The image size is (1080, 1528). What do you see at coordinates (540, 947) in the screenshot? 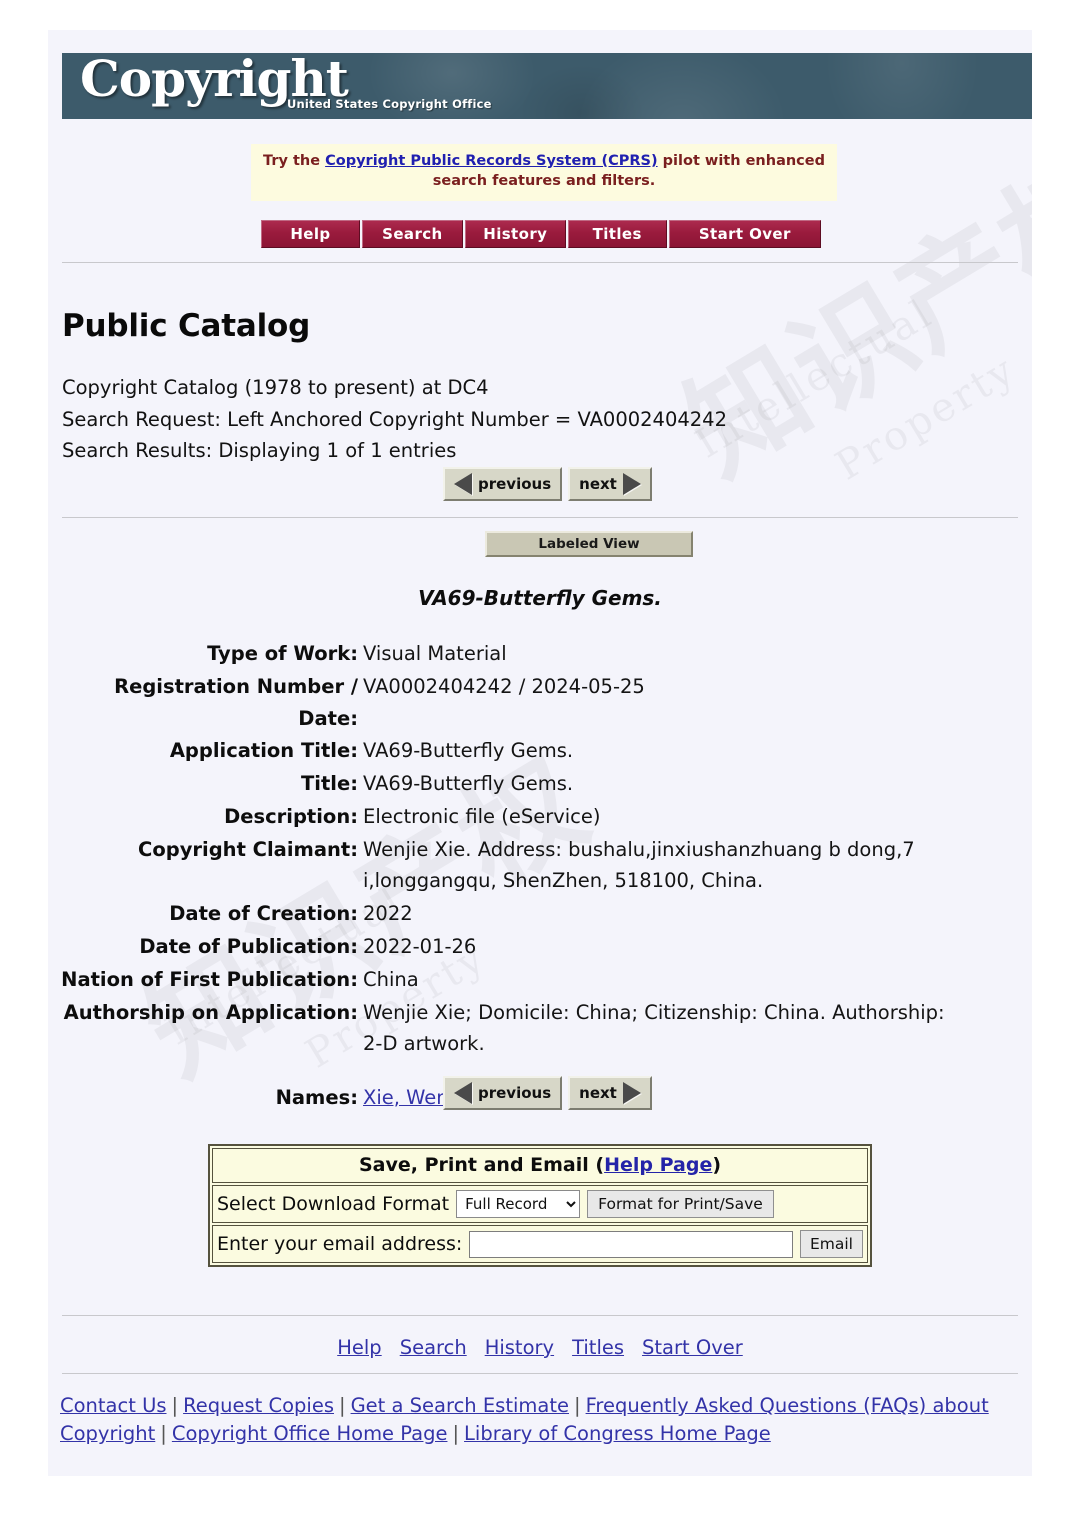
I see `table-row: Date of Publication: 2022-01-26` at bounding box center [540, 947].